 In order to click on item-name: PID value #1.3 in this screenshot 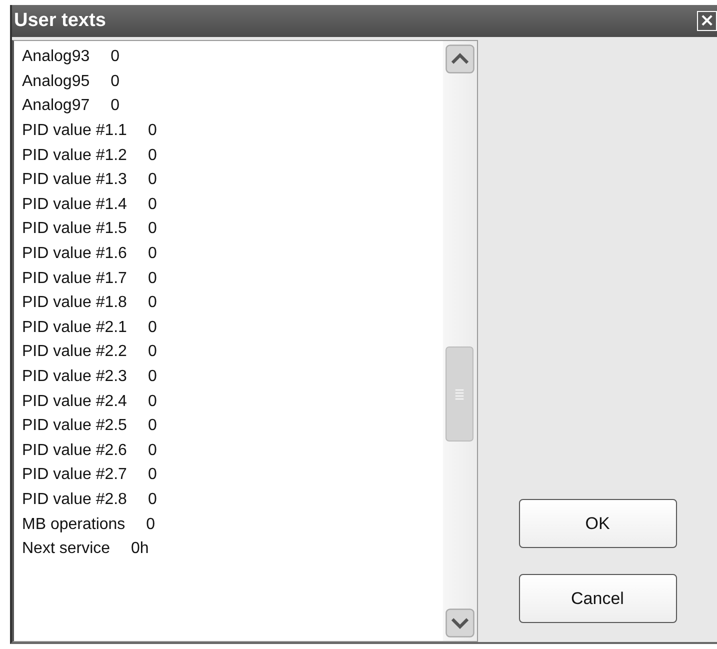, I will do `click(74, 180)`.